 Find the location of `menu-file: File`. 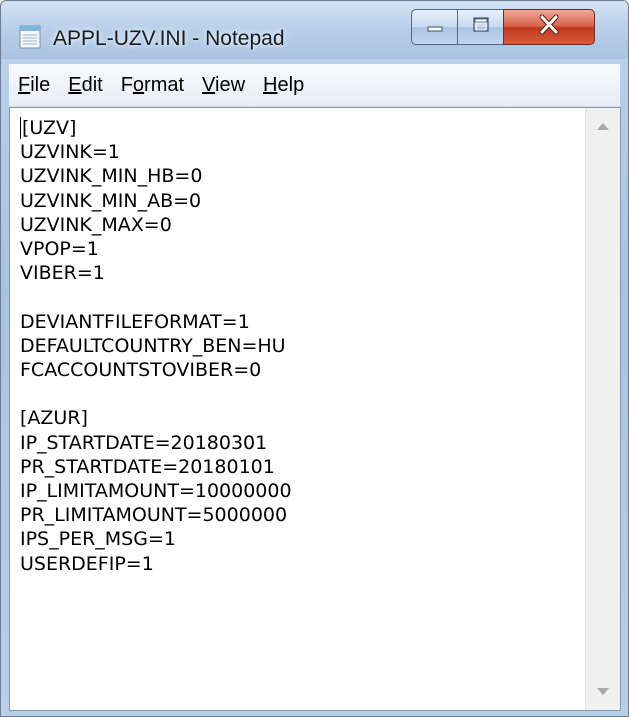

menu-file: File is located at coordinates (34, 85).